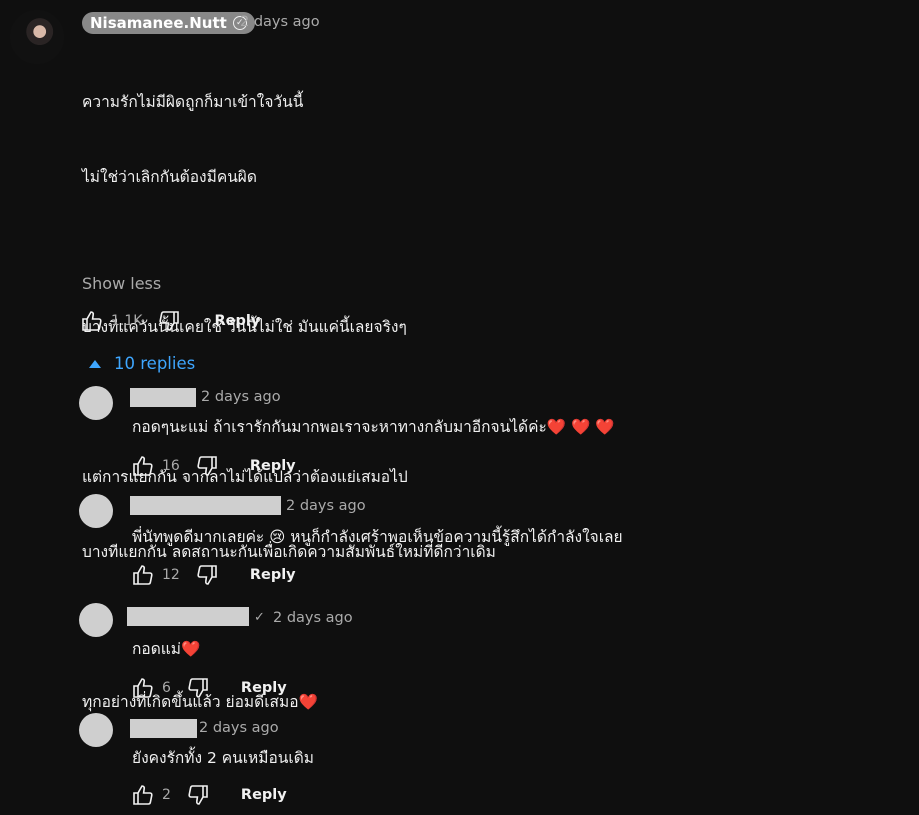 The height and width of the screenshot is (815, 919). I want to click on show-less-button: Show less, so click(121, 283).